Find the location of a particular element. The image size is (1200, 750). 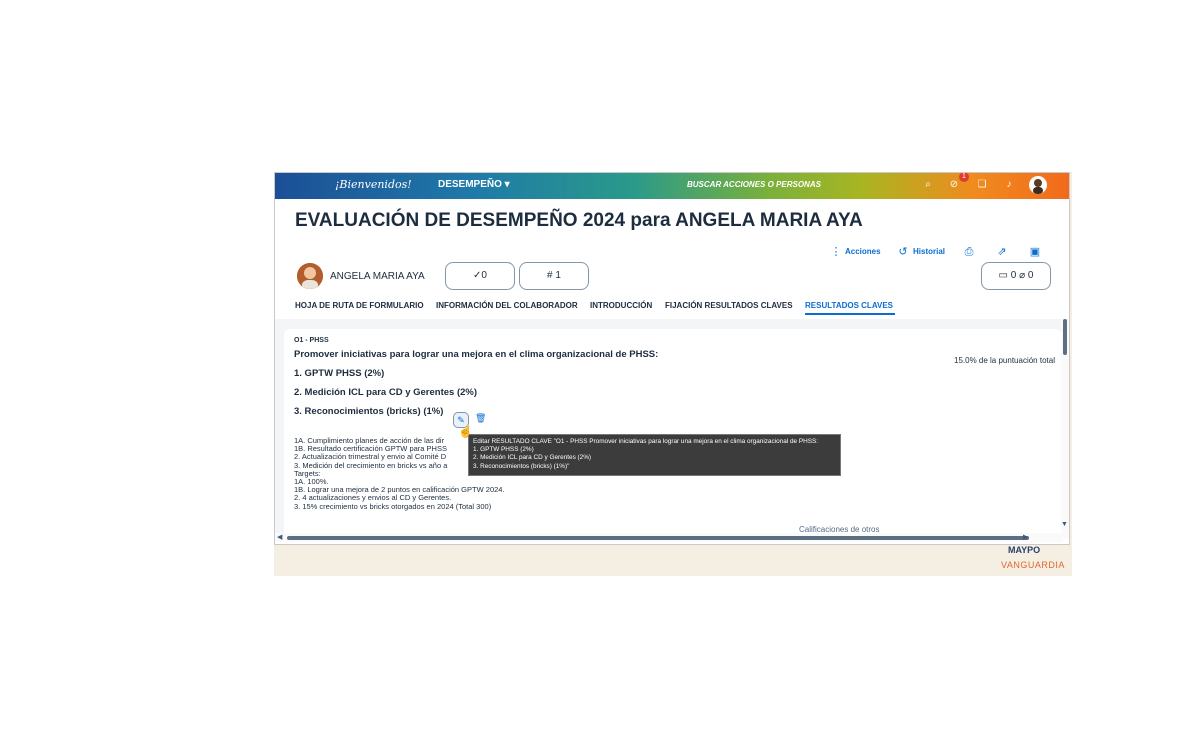

export-icon: ⇗ is located at coordinates (1002, 252).